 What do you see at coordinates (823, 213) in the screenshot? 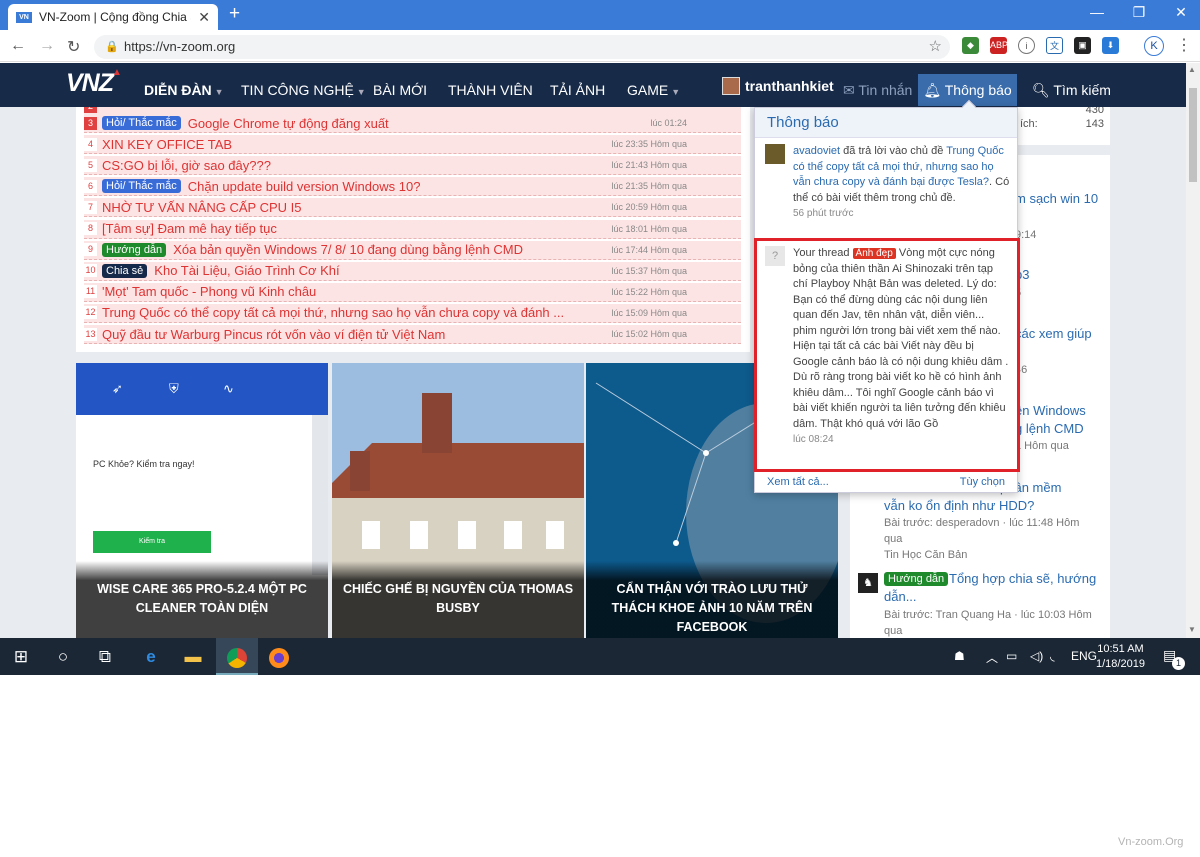
I see `notification-time: 56 phút trước` at bounding box center [823, 213].